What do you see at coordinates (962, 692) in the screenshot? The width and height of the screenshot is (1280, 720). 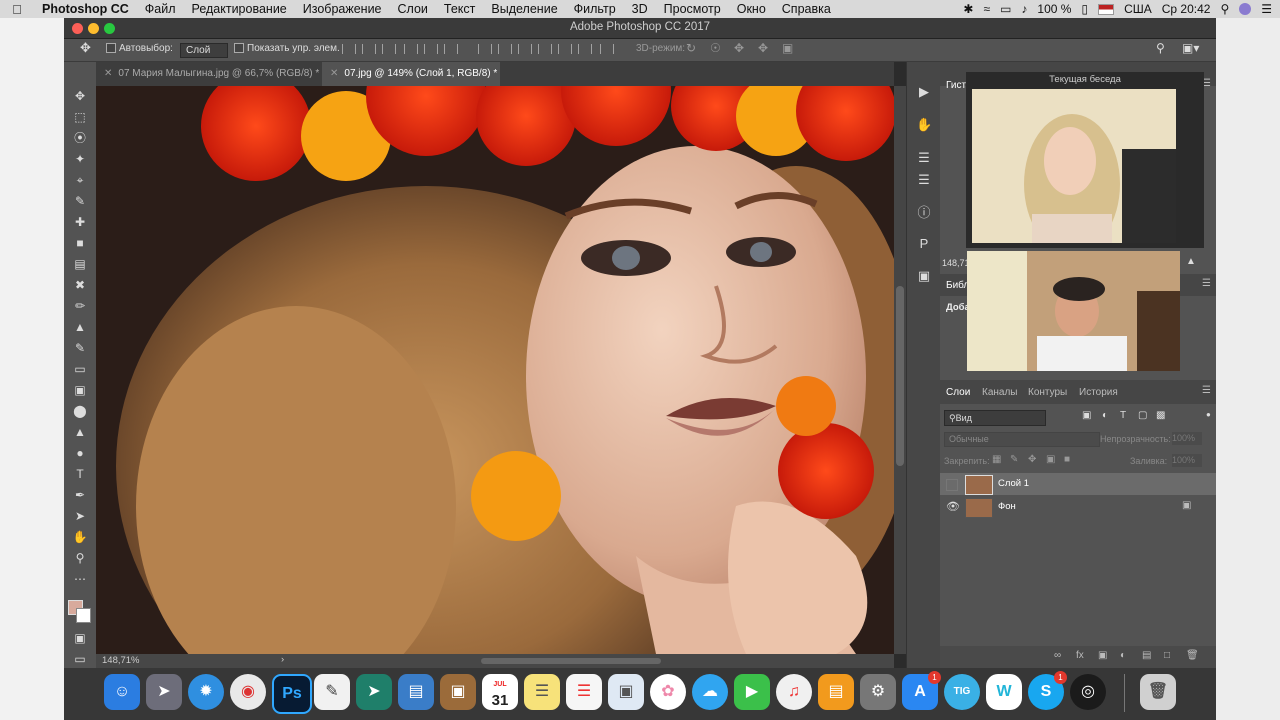 I see `tig-icon: TIG` at bounding box center [962, 692].